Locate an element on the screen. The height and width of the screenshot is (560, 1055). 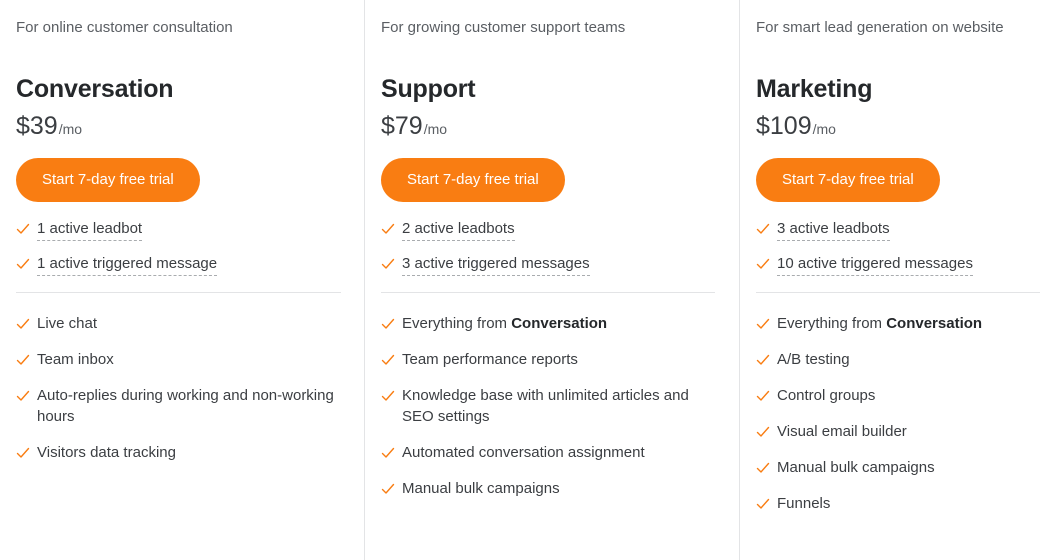
quota-label: 3 active triggered messages is located at coordinates (496, 264).